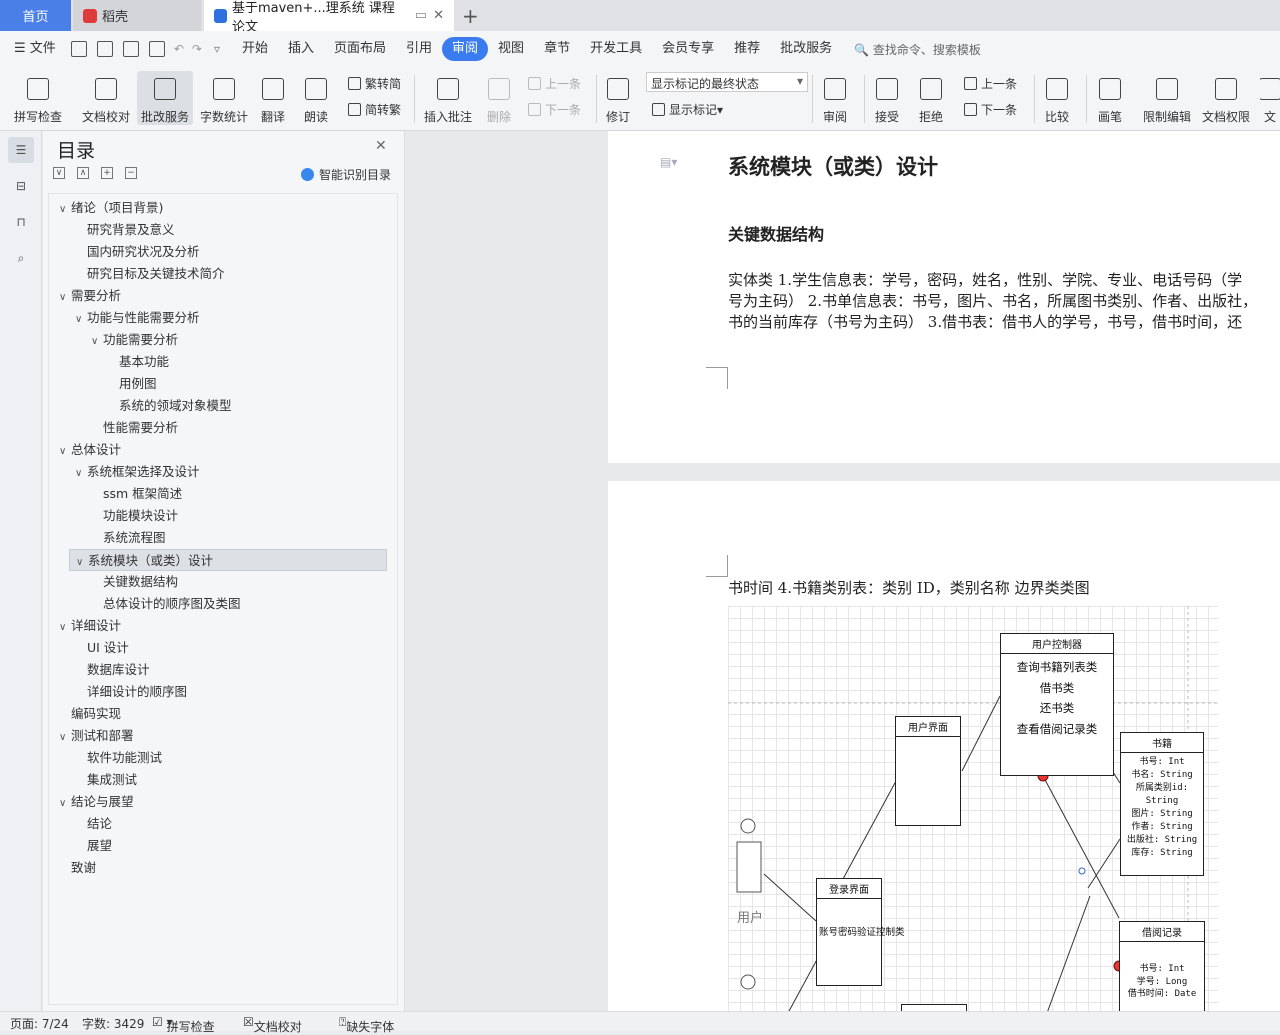 This screenshot has width=1280, height=1035. I want to click on smart-toc-button: 智能识别目录, so click(346, 174).